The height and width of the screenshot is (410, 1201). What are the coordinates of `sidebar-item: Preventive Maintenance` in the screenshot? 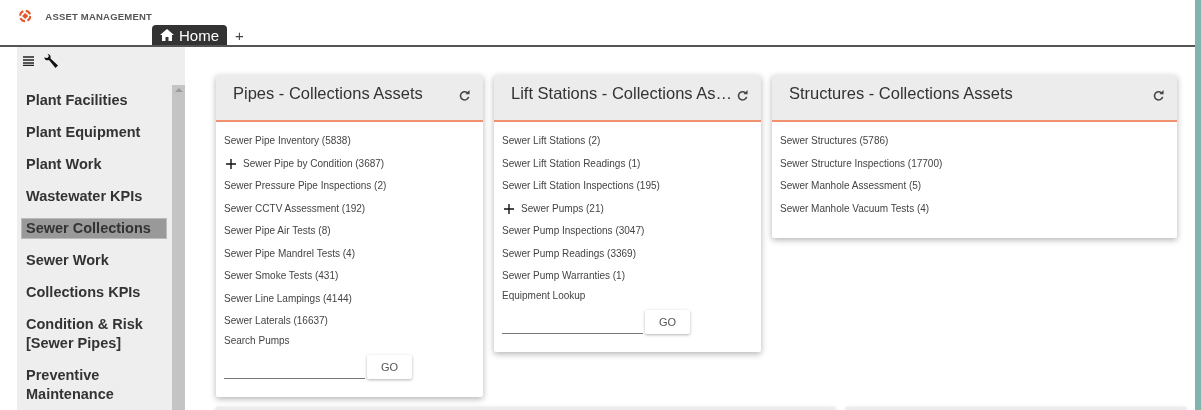 It's located at (94, 385).